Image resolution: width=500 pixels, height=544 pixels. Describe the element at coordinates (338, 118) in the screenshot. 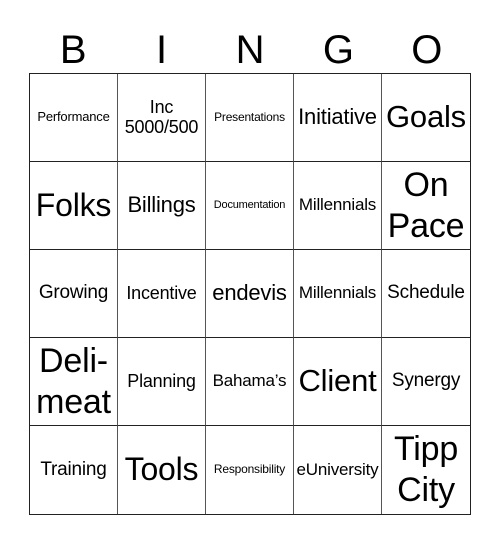

I see `bingo-cell: Initiative` at that location.